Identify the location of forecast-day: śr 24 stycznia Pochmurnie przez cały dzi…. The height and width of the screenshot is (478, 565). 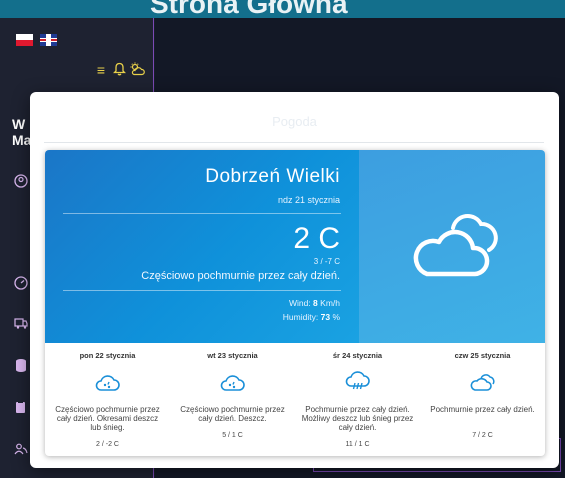
(357, 399).